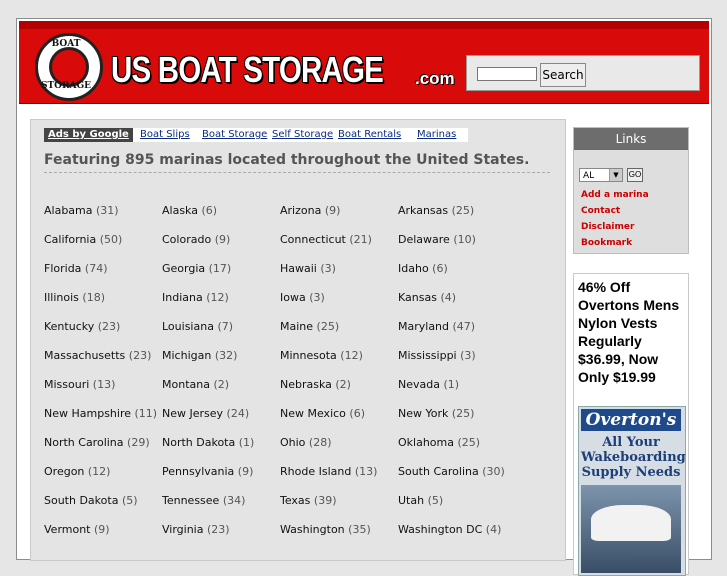 This screenshot has height=576, width=727. What do you see at coordinates (615, 175) in the screenshot?
I see `chevron-down-icon: ▼` at bounding box center [615, 175].